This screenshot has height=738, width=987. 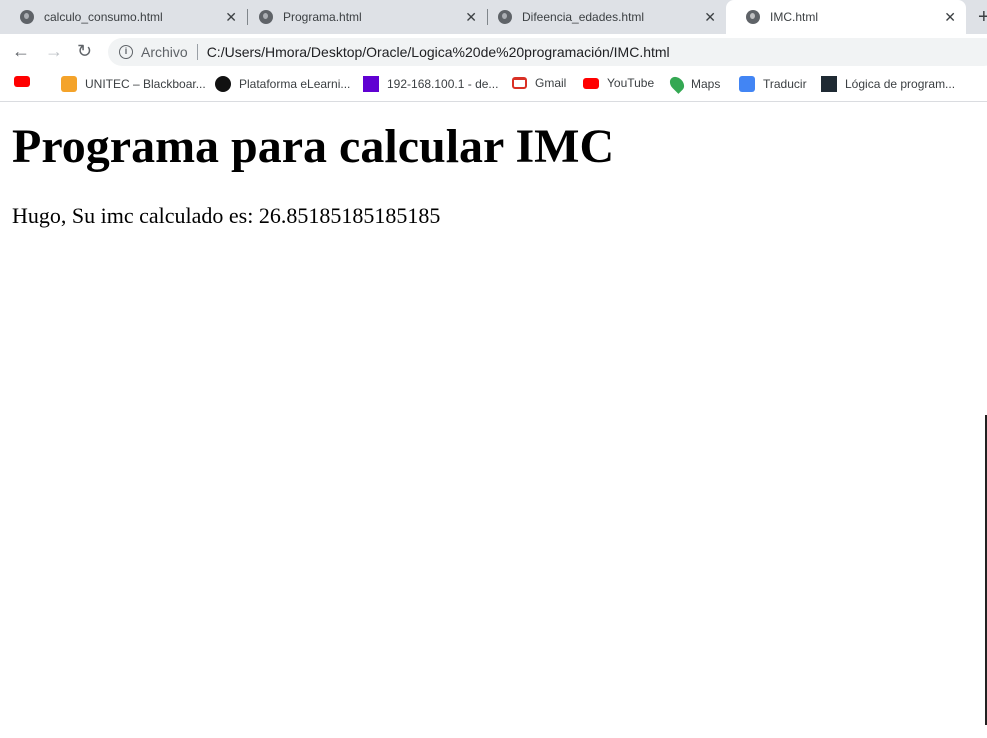 What do you see at coordinates (706, 84) in the screenshot?
I see `bookmark-label: Maps` at bounding box center [706, 84].